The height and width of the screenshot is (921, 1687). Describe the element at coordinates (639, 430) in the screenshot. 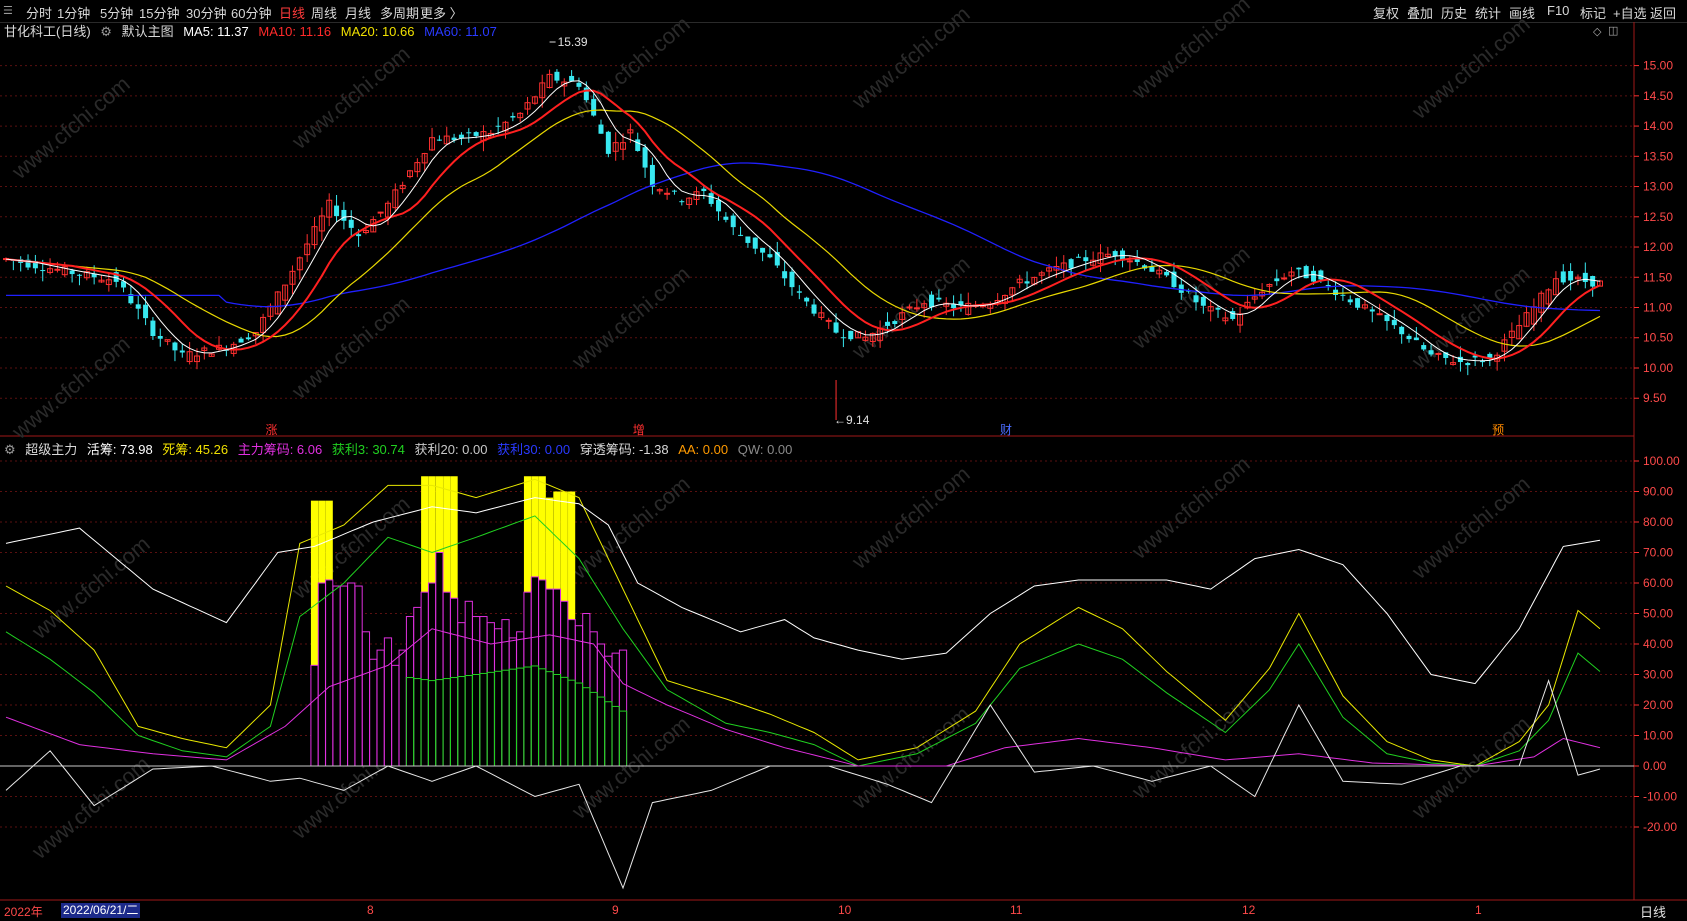

I see `event-marker: 增` at that location.